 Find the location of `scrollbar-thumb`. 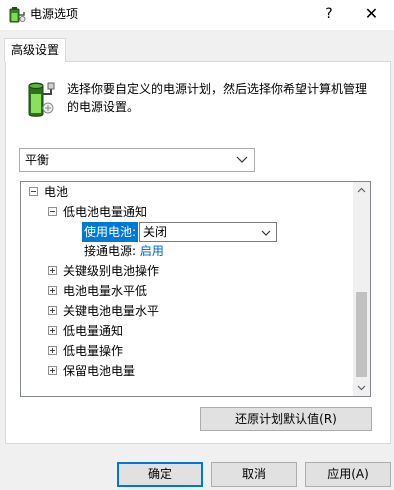

scrollbar-thumb is located at coordinates (361, 334).